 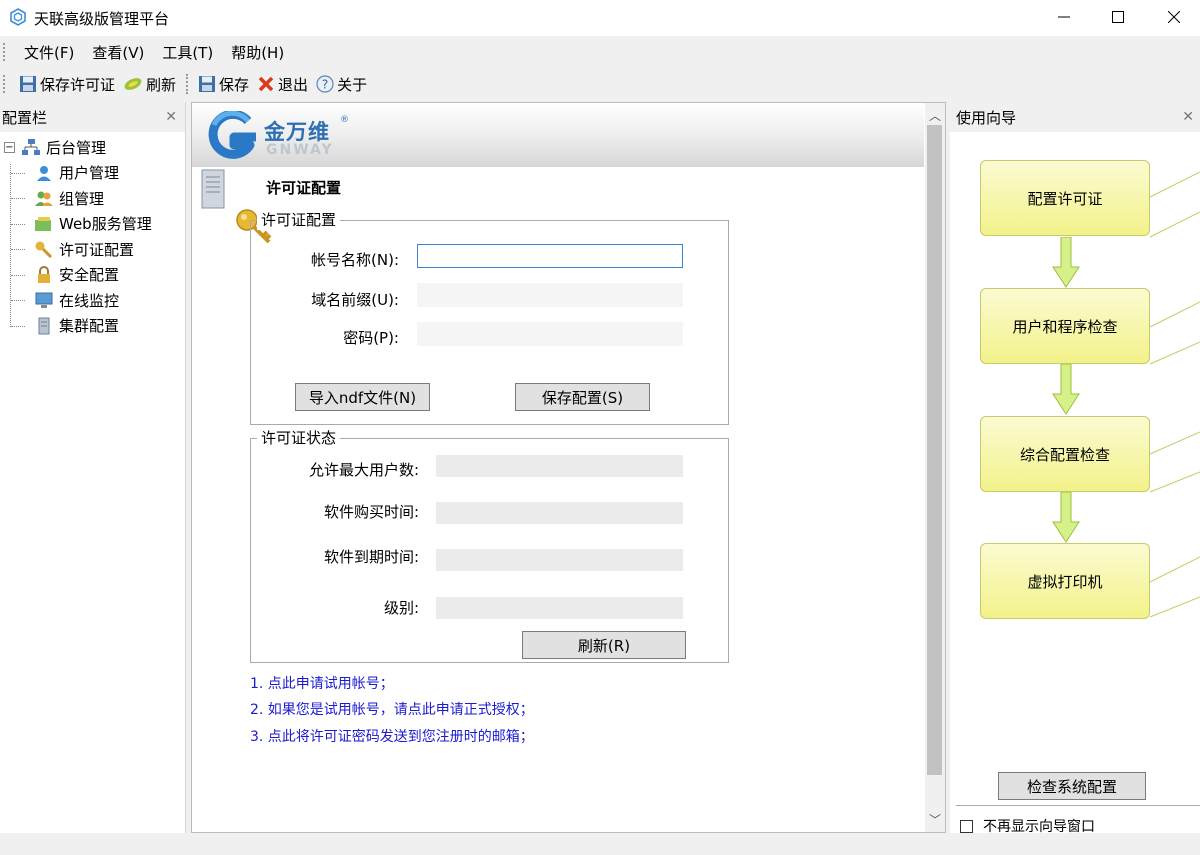 I want to click on gnway-logo-icon, so click(x=232, y=135).